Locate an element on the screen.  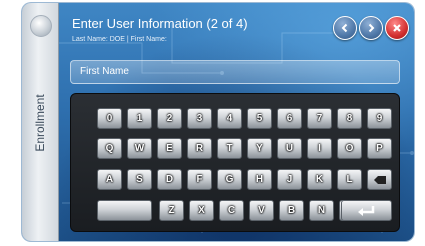
first-name-placeholder: First Name is located at coordinates (104, 71).